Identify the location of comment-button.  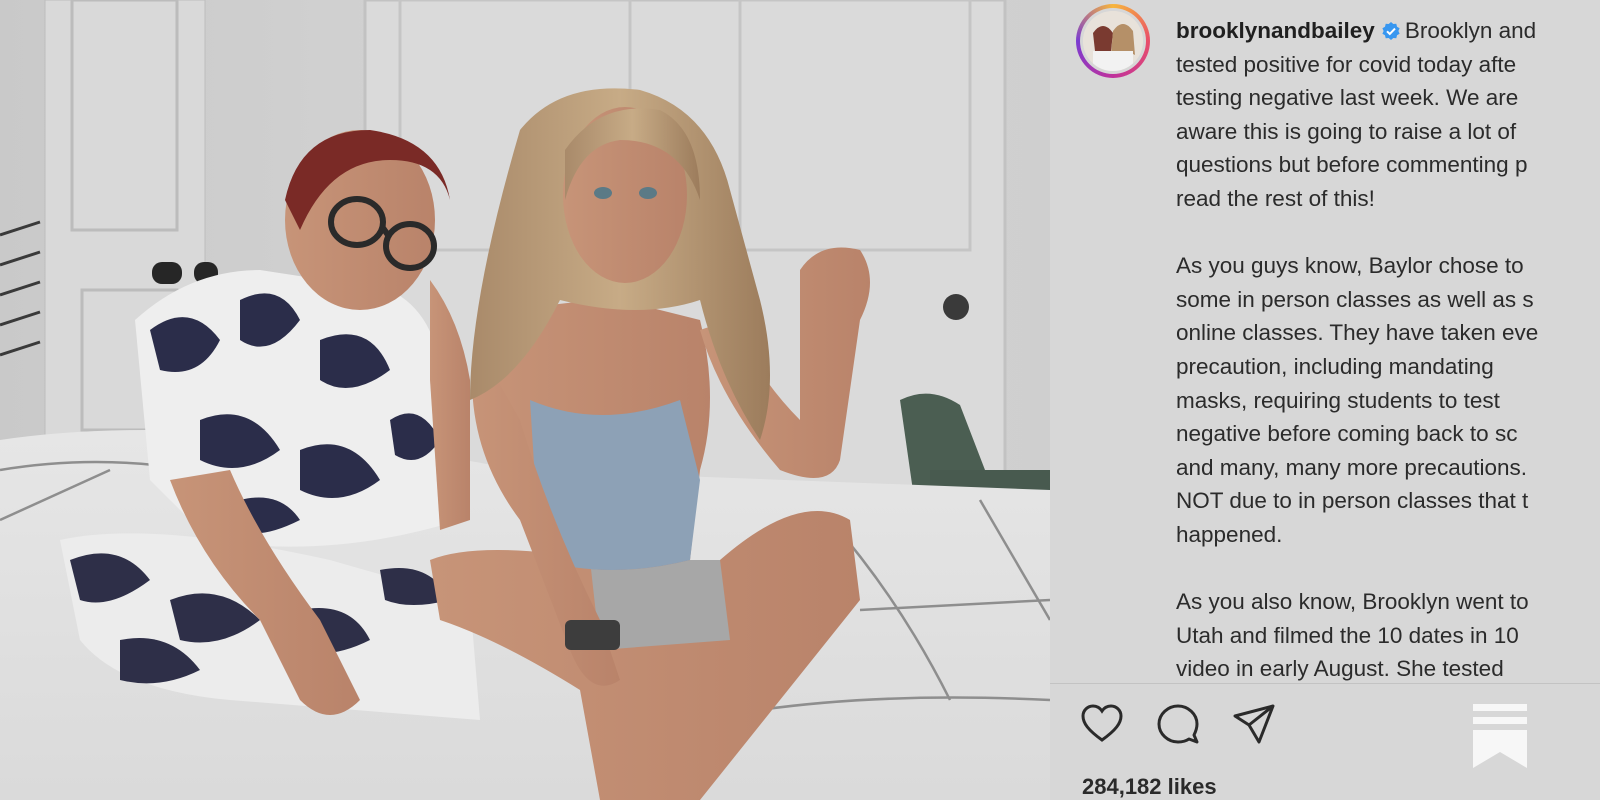
(1178, 724).